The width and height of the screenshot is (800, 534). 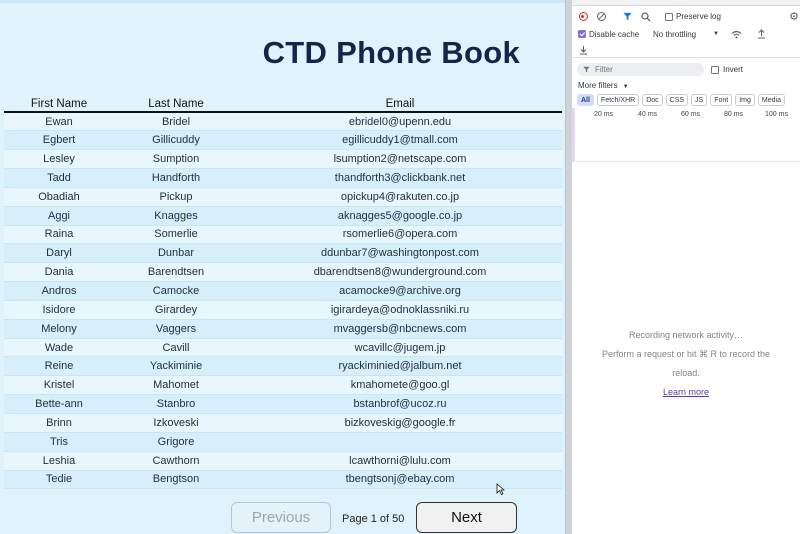 What do you see at coordinates (400, 385) in the screenshot?
I see `cell-email: kmahomete@goo.gl` at bounding box center [400, 385].